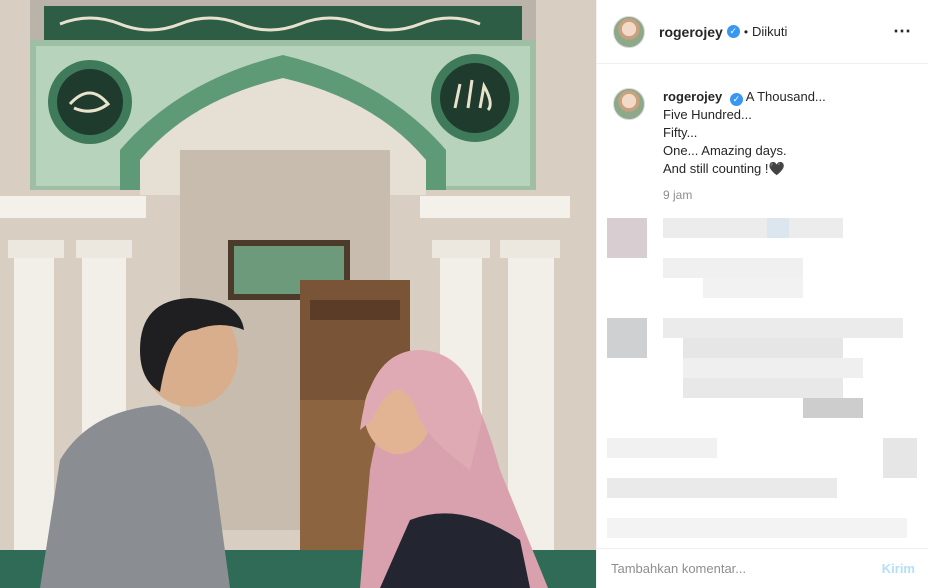 The image size is (928, 588). What do you see at coordinates (902, 31) in the screenshot?
I see `more-options-icon: ⋯` at bounding box center [902, 31].